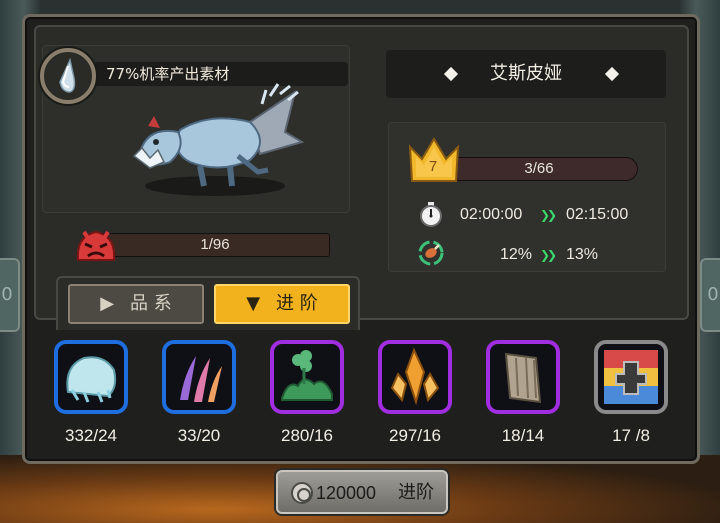 The image size is (720, 523). I want to click on ice-dragon-image, so click(218, 139).